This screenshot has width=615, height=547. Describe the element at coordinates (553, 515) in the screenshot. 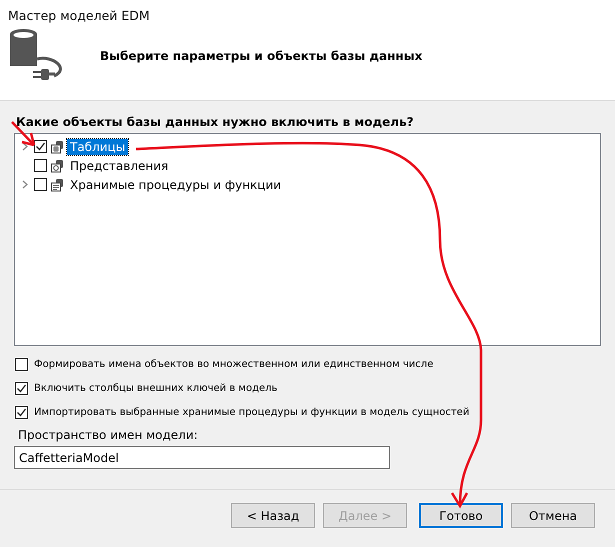

I see `wizard-button: Отмена` at that location.